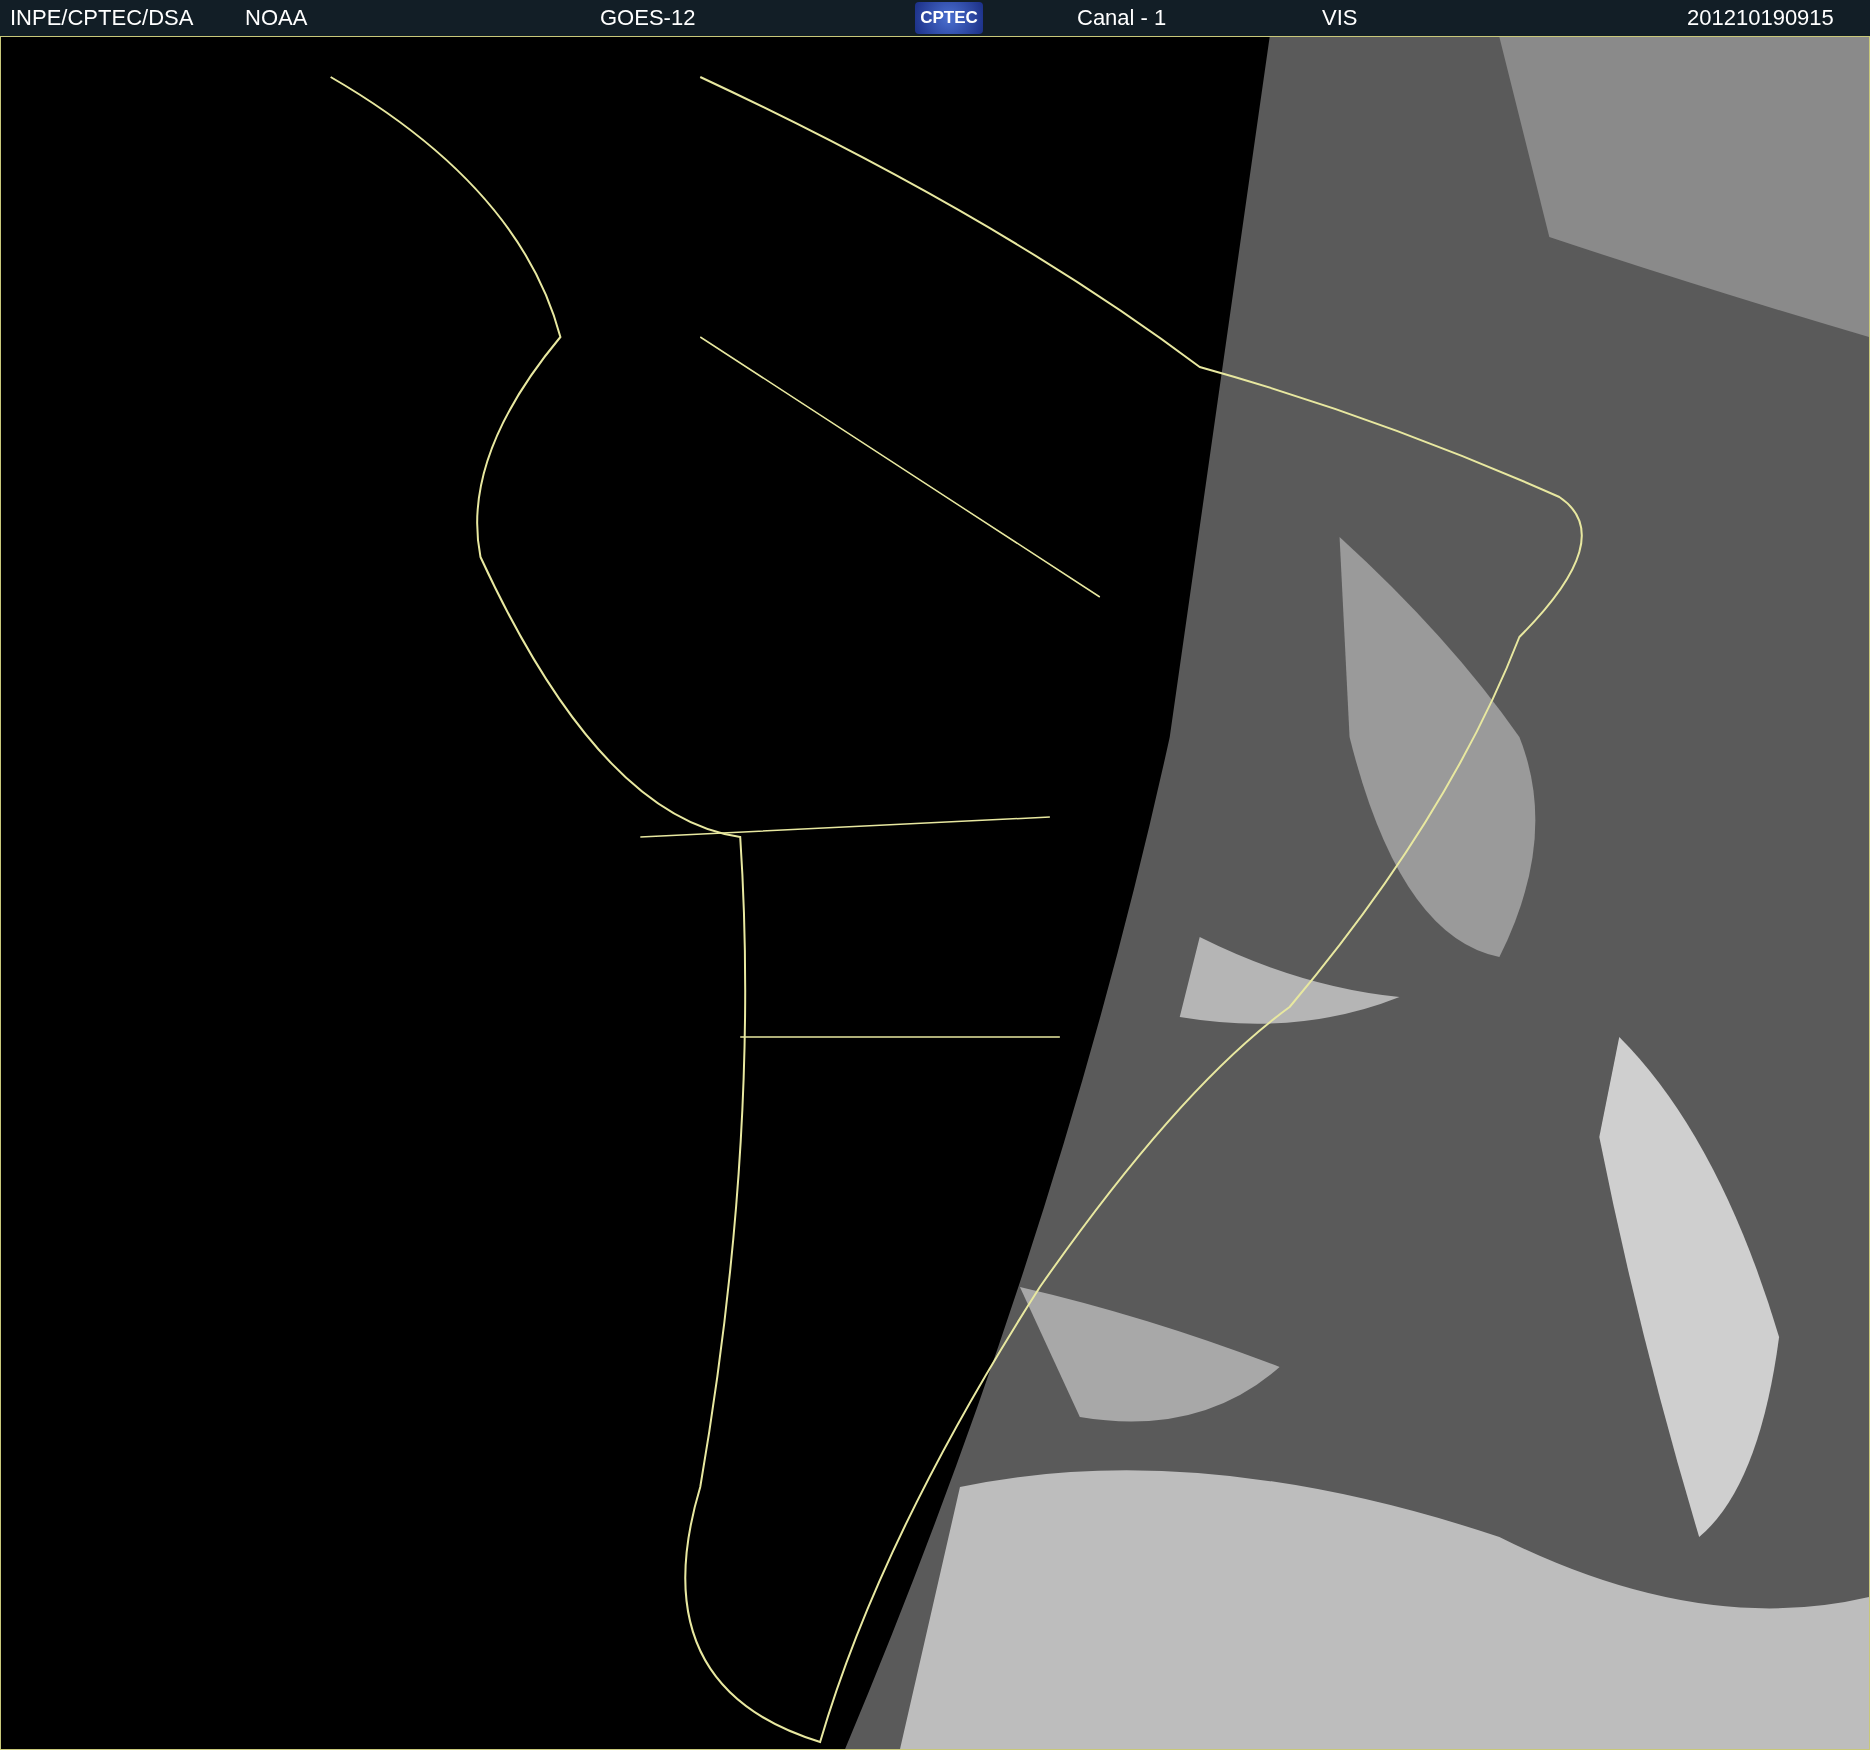 The image size is (1870, 1750). What do you see at coordinates (1340, 18) in the screenshot?
I see `band-label: VIS` at bounding box center [1340, 18].